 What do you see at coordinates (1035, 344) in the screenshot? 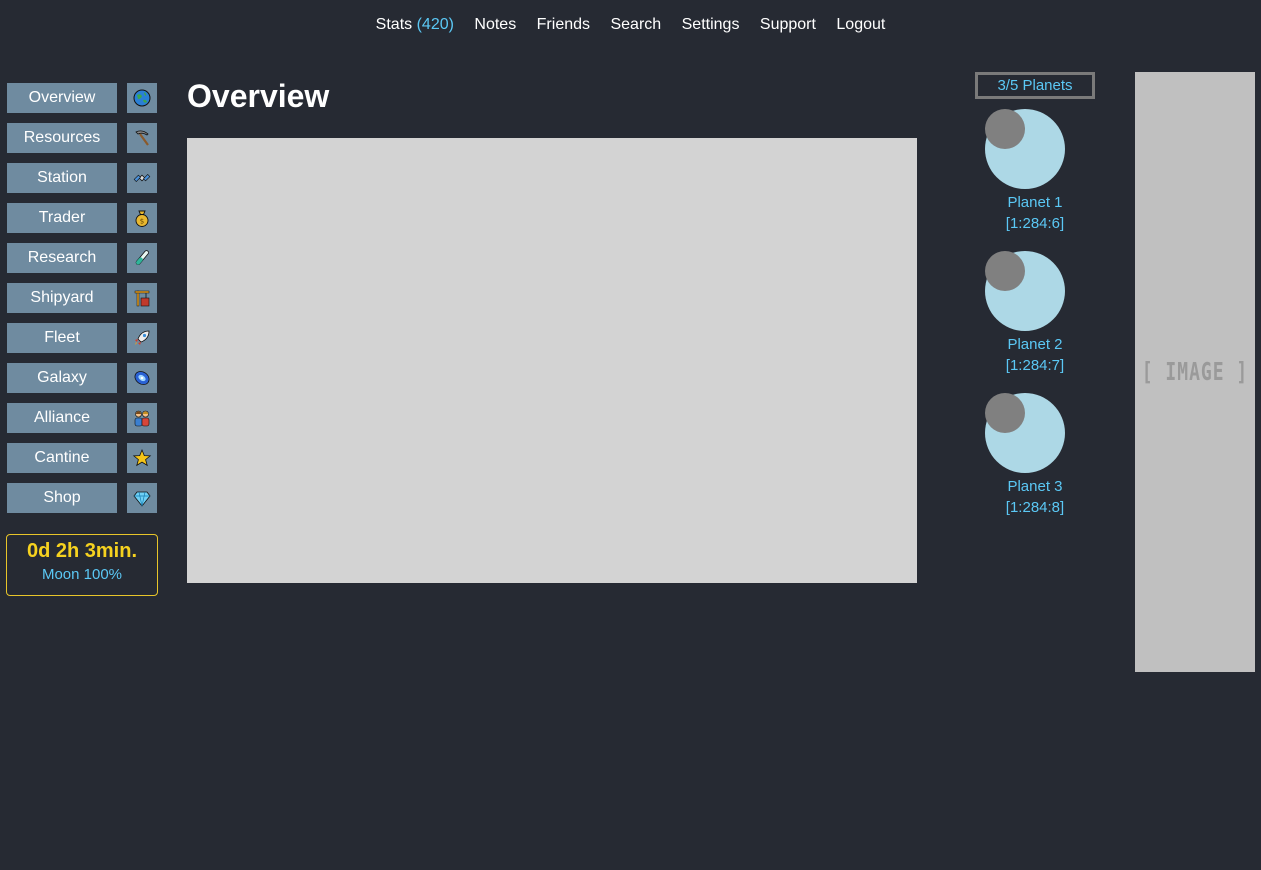
I see `planet-name: Planet 2` at bounding box center [1035, 344].